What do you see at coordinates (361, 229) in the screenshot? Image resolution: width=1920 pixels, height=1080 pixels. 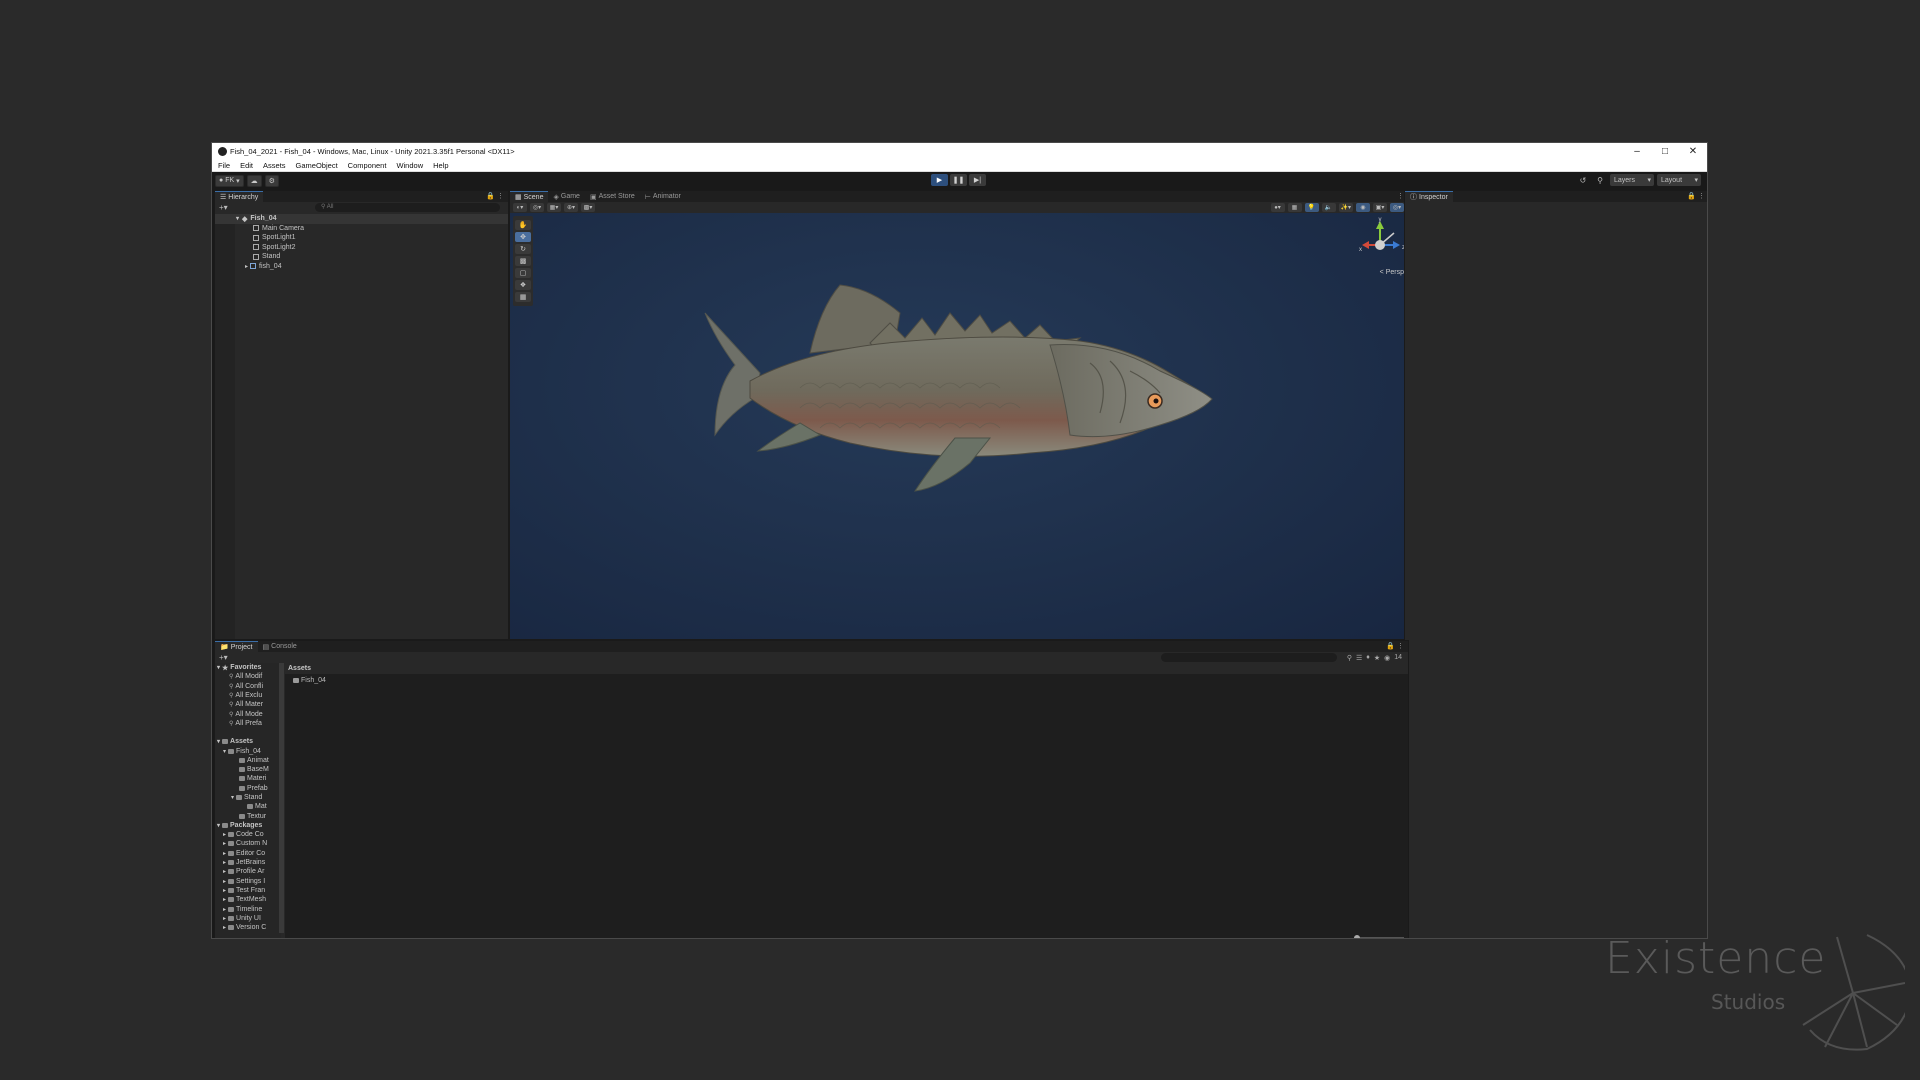 I see `hierarchy-item-main-camera: Main Camera` at bounding box center [361, 229].